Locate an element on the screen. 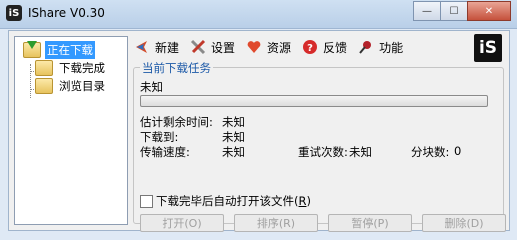 The height and width of the screenshot is (240, 517). tree-item-label: 正在下载 is located at coordinates (70, 50).